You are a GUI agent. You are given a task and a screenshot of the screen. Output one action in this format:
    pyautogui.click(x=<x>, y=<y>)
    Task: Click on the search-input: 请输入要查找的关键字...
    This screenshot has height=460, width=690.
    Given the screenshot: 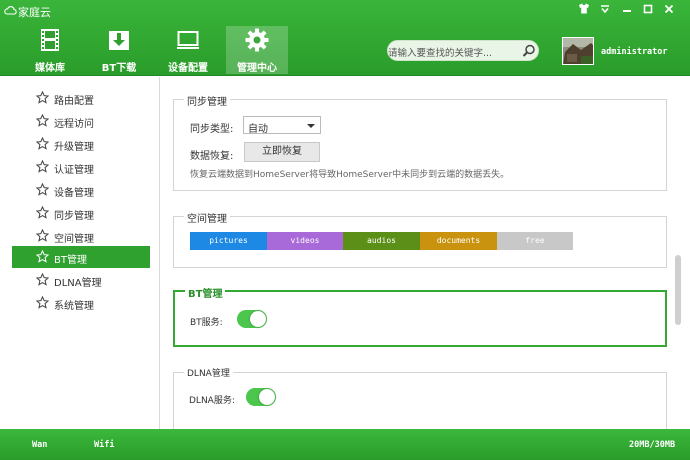 What is the action you would take?
    pyautogui.click(x=440, y=52)
    